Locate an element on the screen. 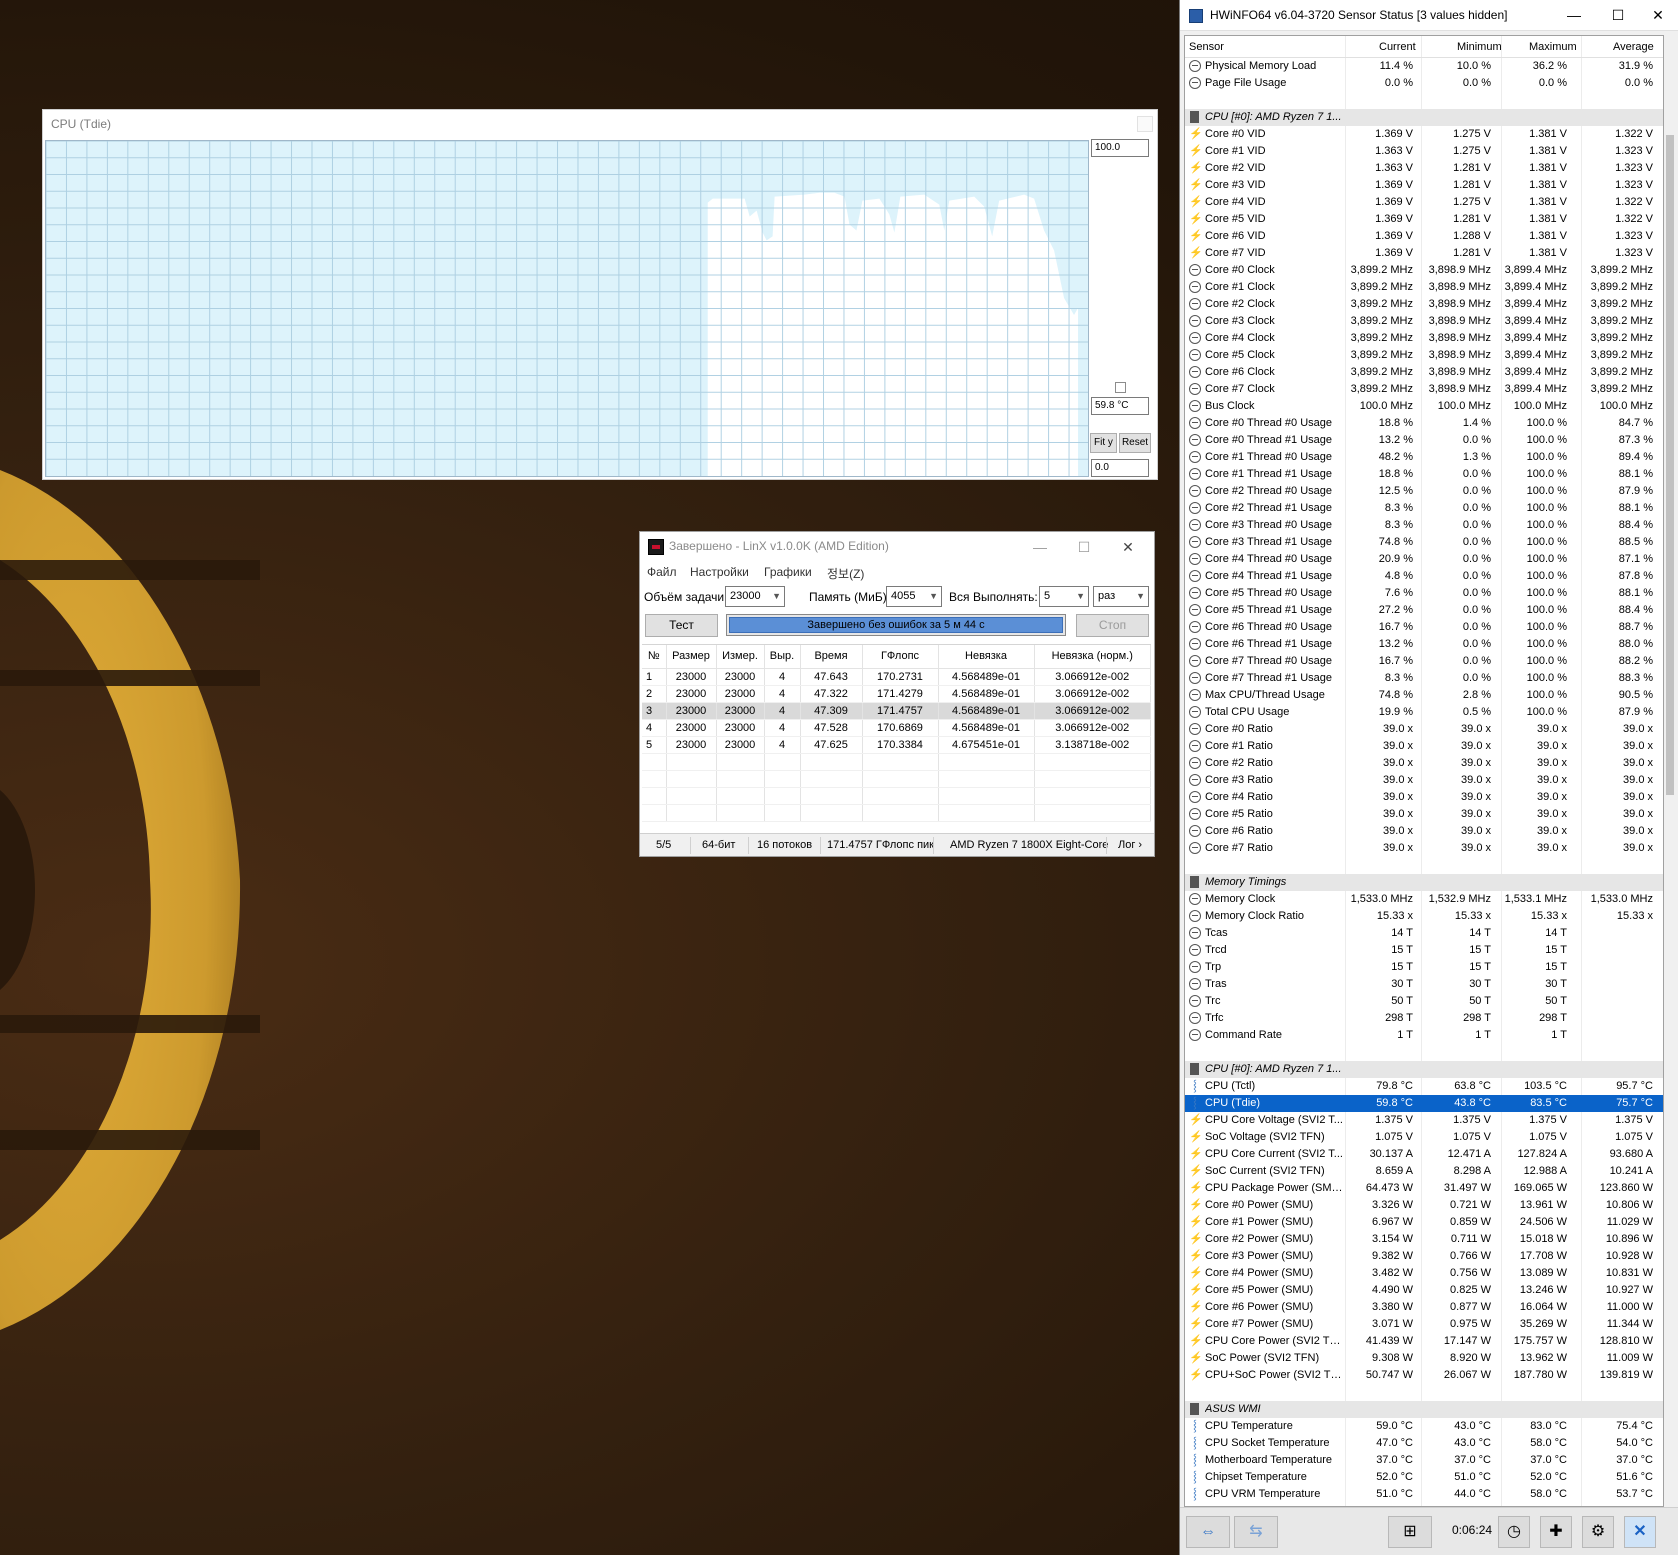  sensor-row: Tcas 14 T 14 T 14 T is located at coordinates (1424, 933).